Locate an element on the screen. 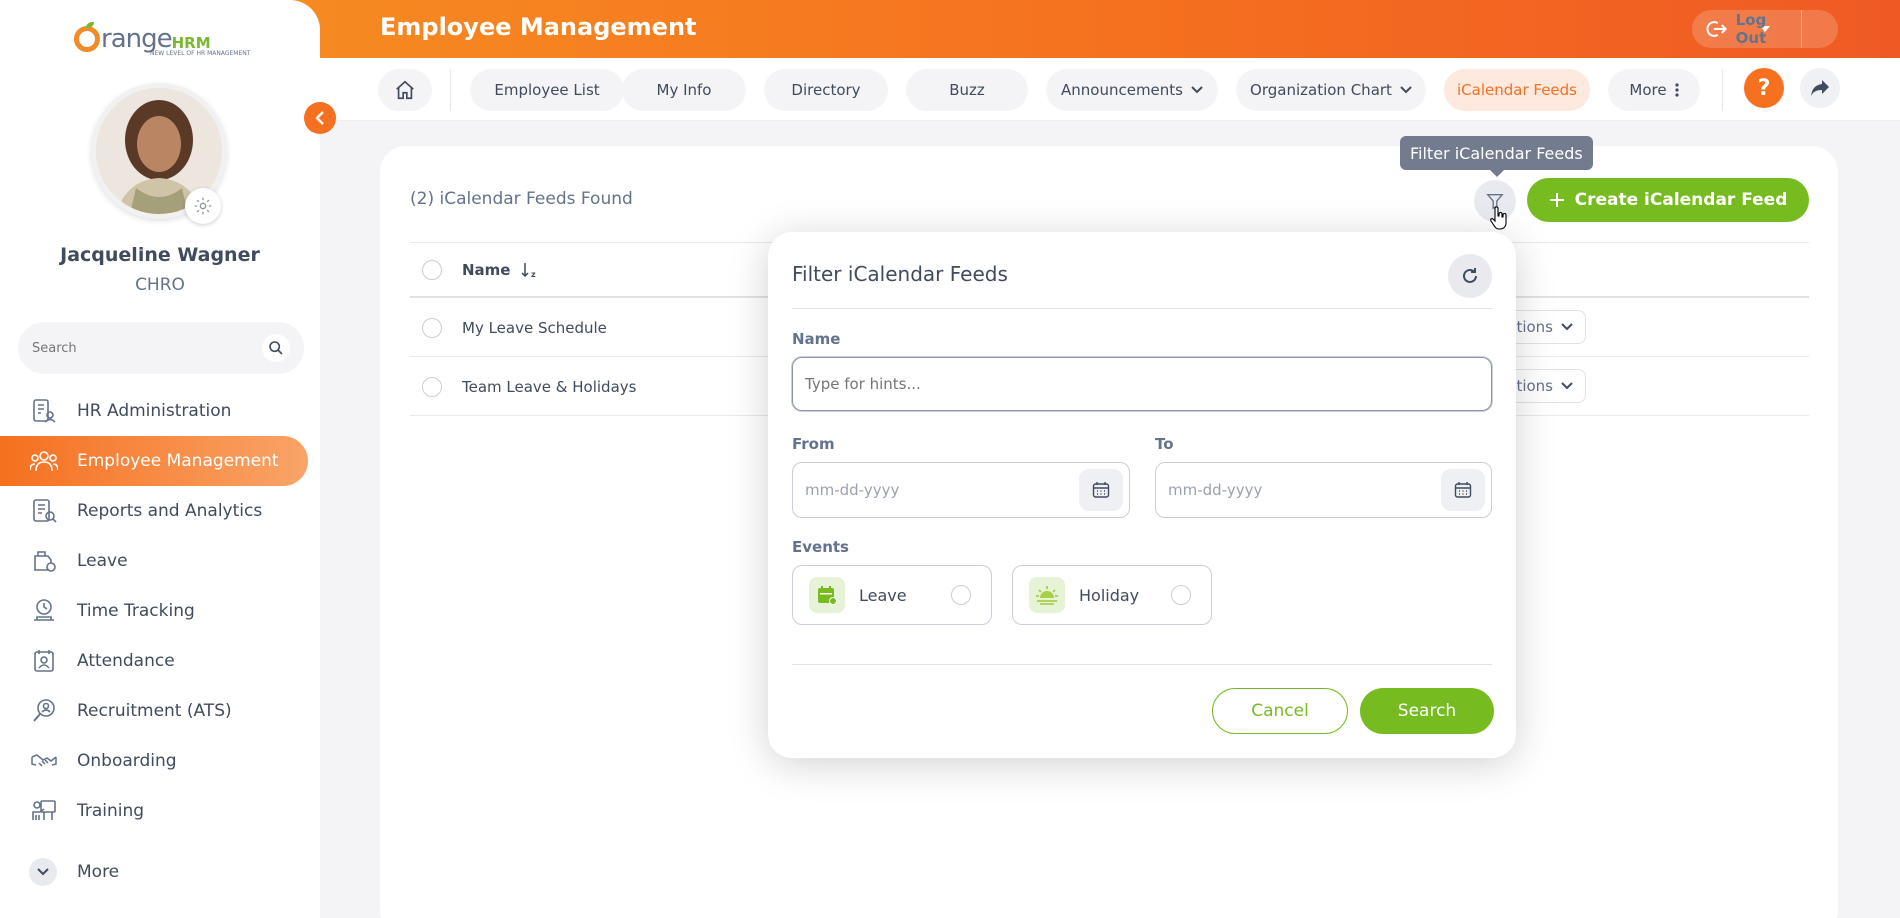 This screenshot has width=1900, height=918. help-icon: ? is located at coordinates (1764, 88).